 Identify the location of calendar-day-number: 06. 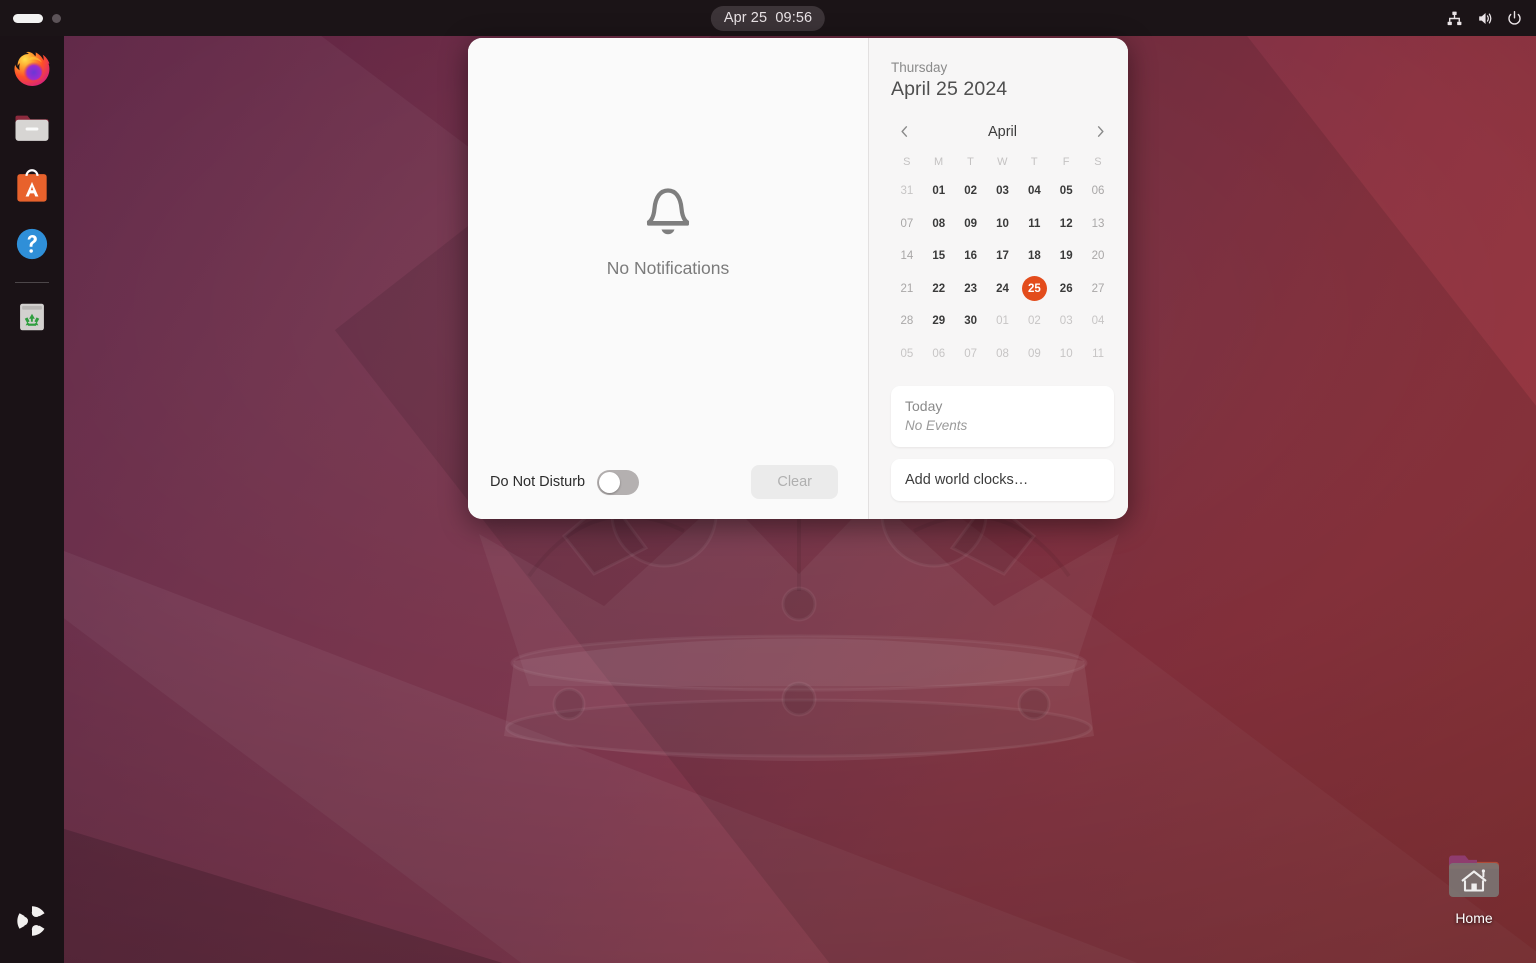
(939, 353).